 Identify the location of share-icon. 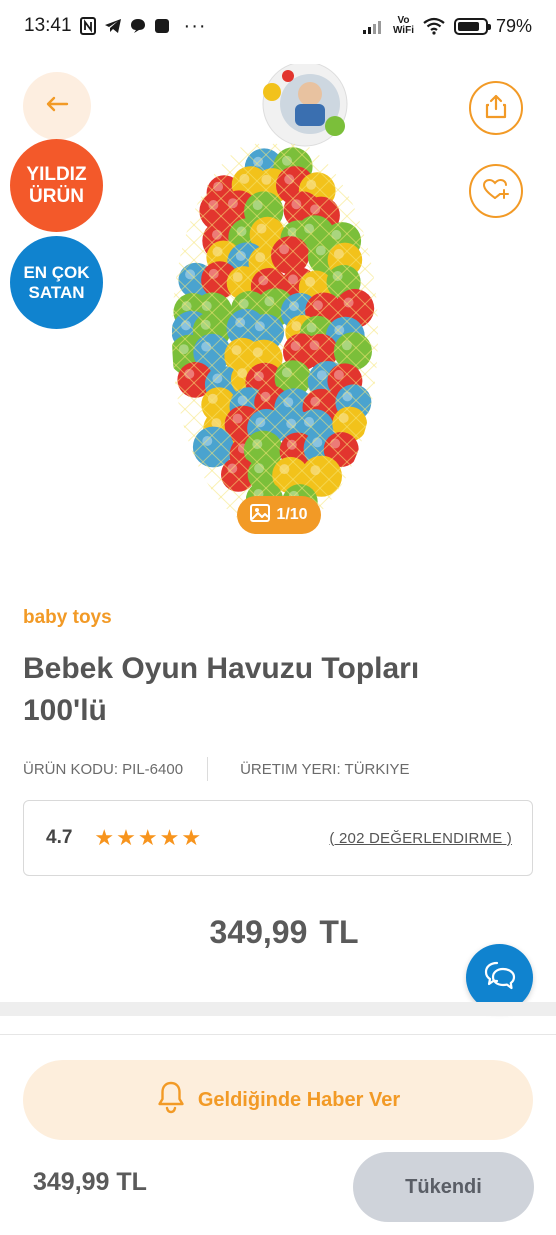
(496, 108).